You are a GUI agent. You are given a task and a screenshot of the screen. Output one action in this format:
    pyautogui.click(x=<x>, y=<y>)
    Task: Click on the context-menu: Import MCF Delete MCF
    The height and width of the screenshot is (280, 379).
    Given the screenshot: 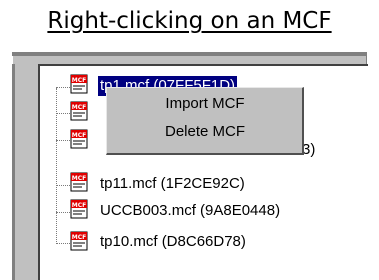 What is the action you would take?
    pyautogui.click(x=205, y=121)
    